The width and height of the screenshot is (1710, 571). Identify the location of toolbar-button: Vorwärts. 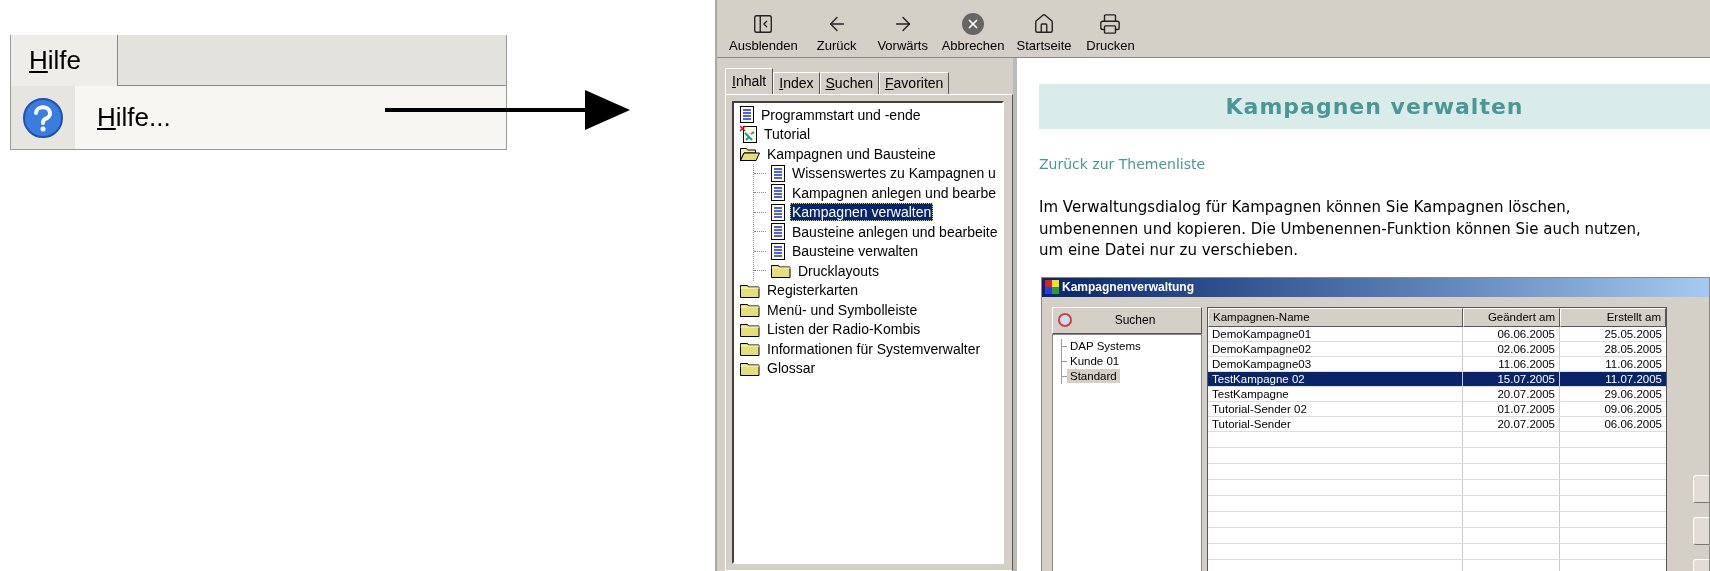
(902, 33).